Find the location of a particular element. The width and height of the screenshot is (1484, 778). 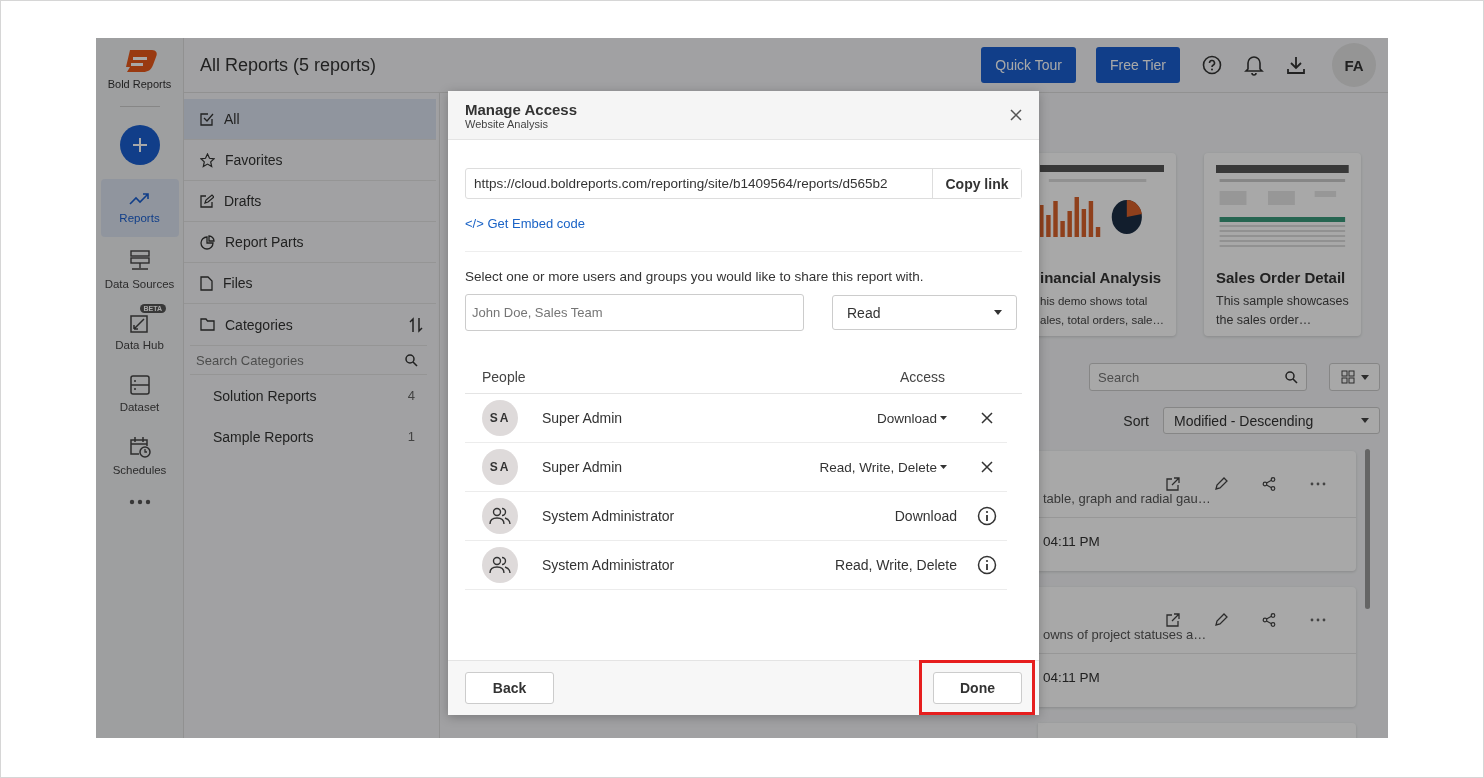

sort-dropdown: Modified - Descending is located at coordinates (1271, 420).